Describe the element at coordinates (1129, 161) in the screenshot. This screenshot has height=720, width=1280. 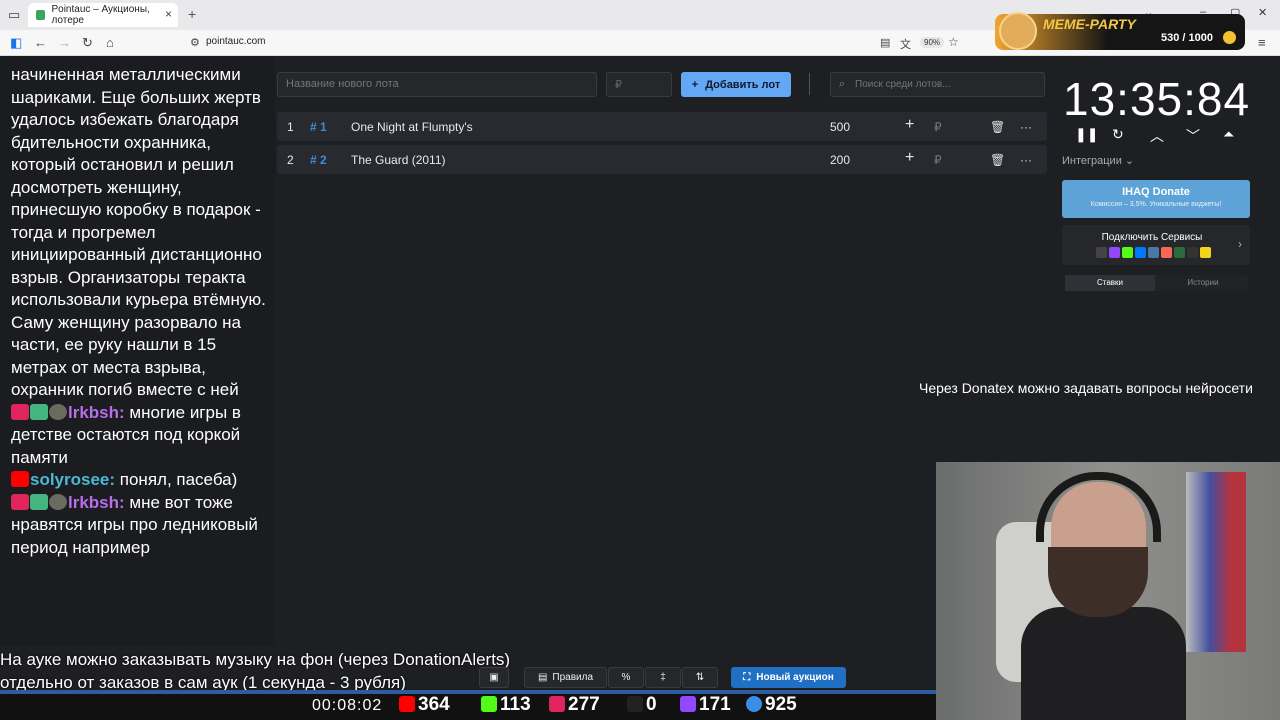
I see `chevron-down-icon: ⌄` at that location.